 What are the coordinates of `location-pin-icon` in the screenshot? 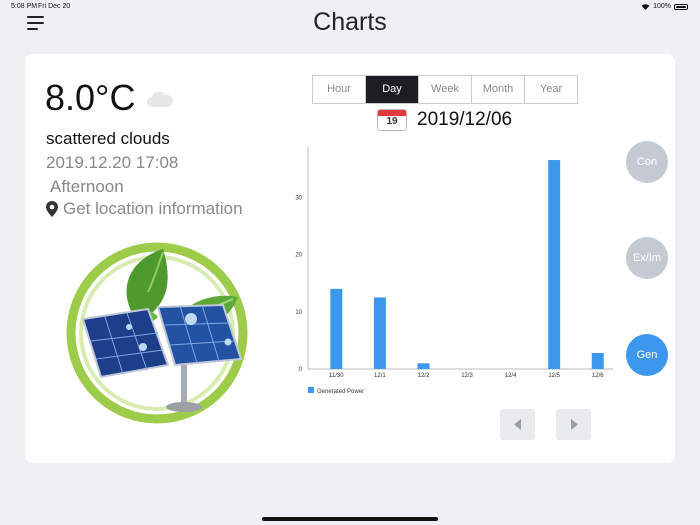 It's located at (52, 209).